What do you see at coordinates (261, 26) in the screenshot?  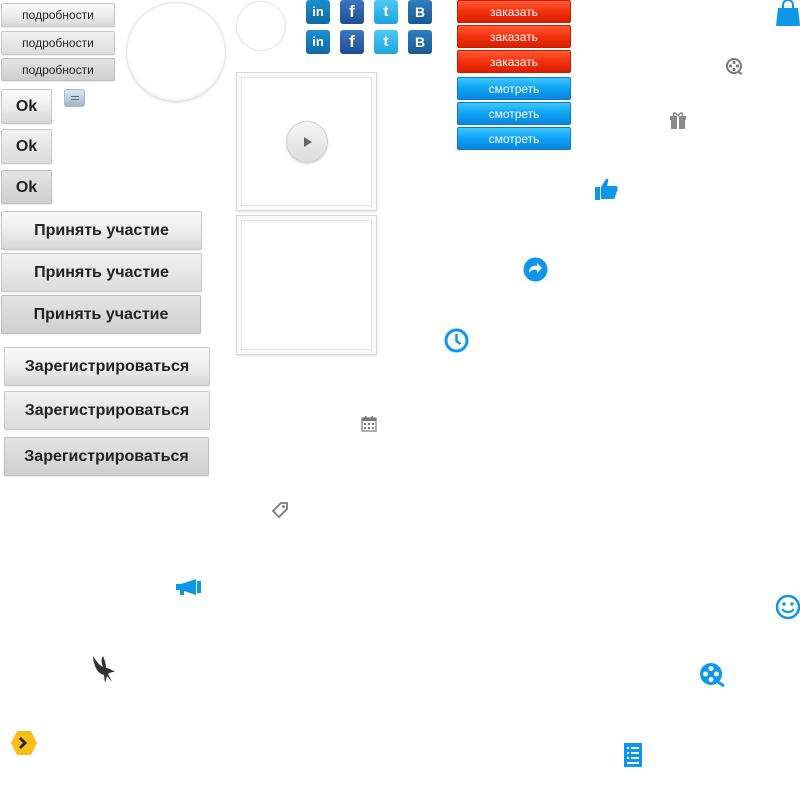 I see `small-circle` at bounding box center [261, 26].